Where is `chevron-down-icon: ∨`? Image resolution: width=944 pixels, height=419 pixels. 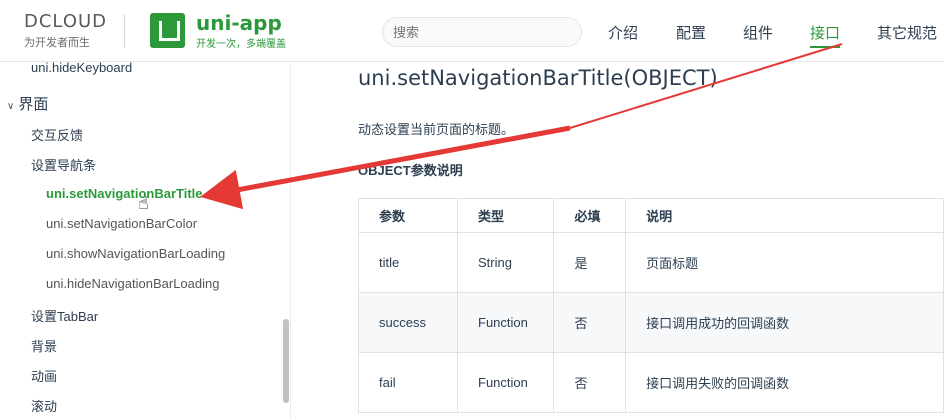 chevron-down-icon: ∨ is located at coordinates (11, 106).